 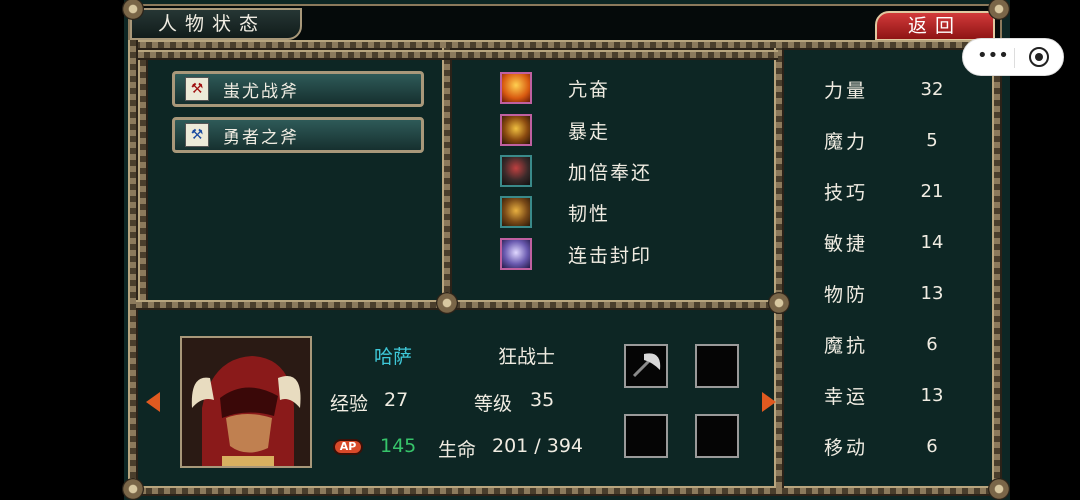 I want to click on character-class: 狂战士, so click(x=527, y=357).